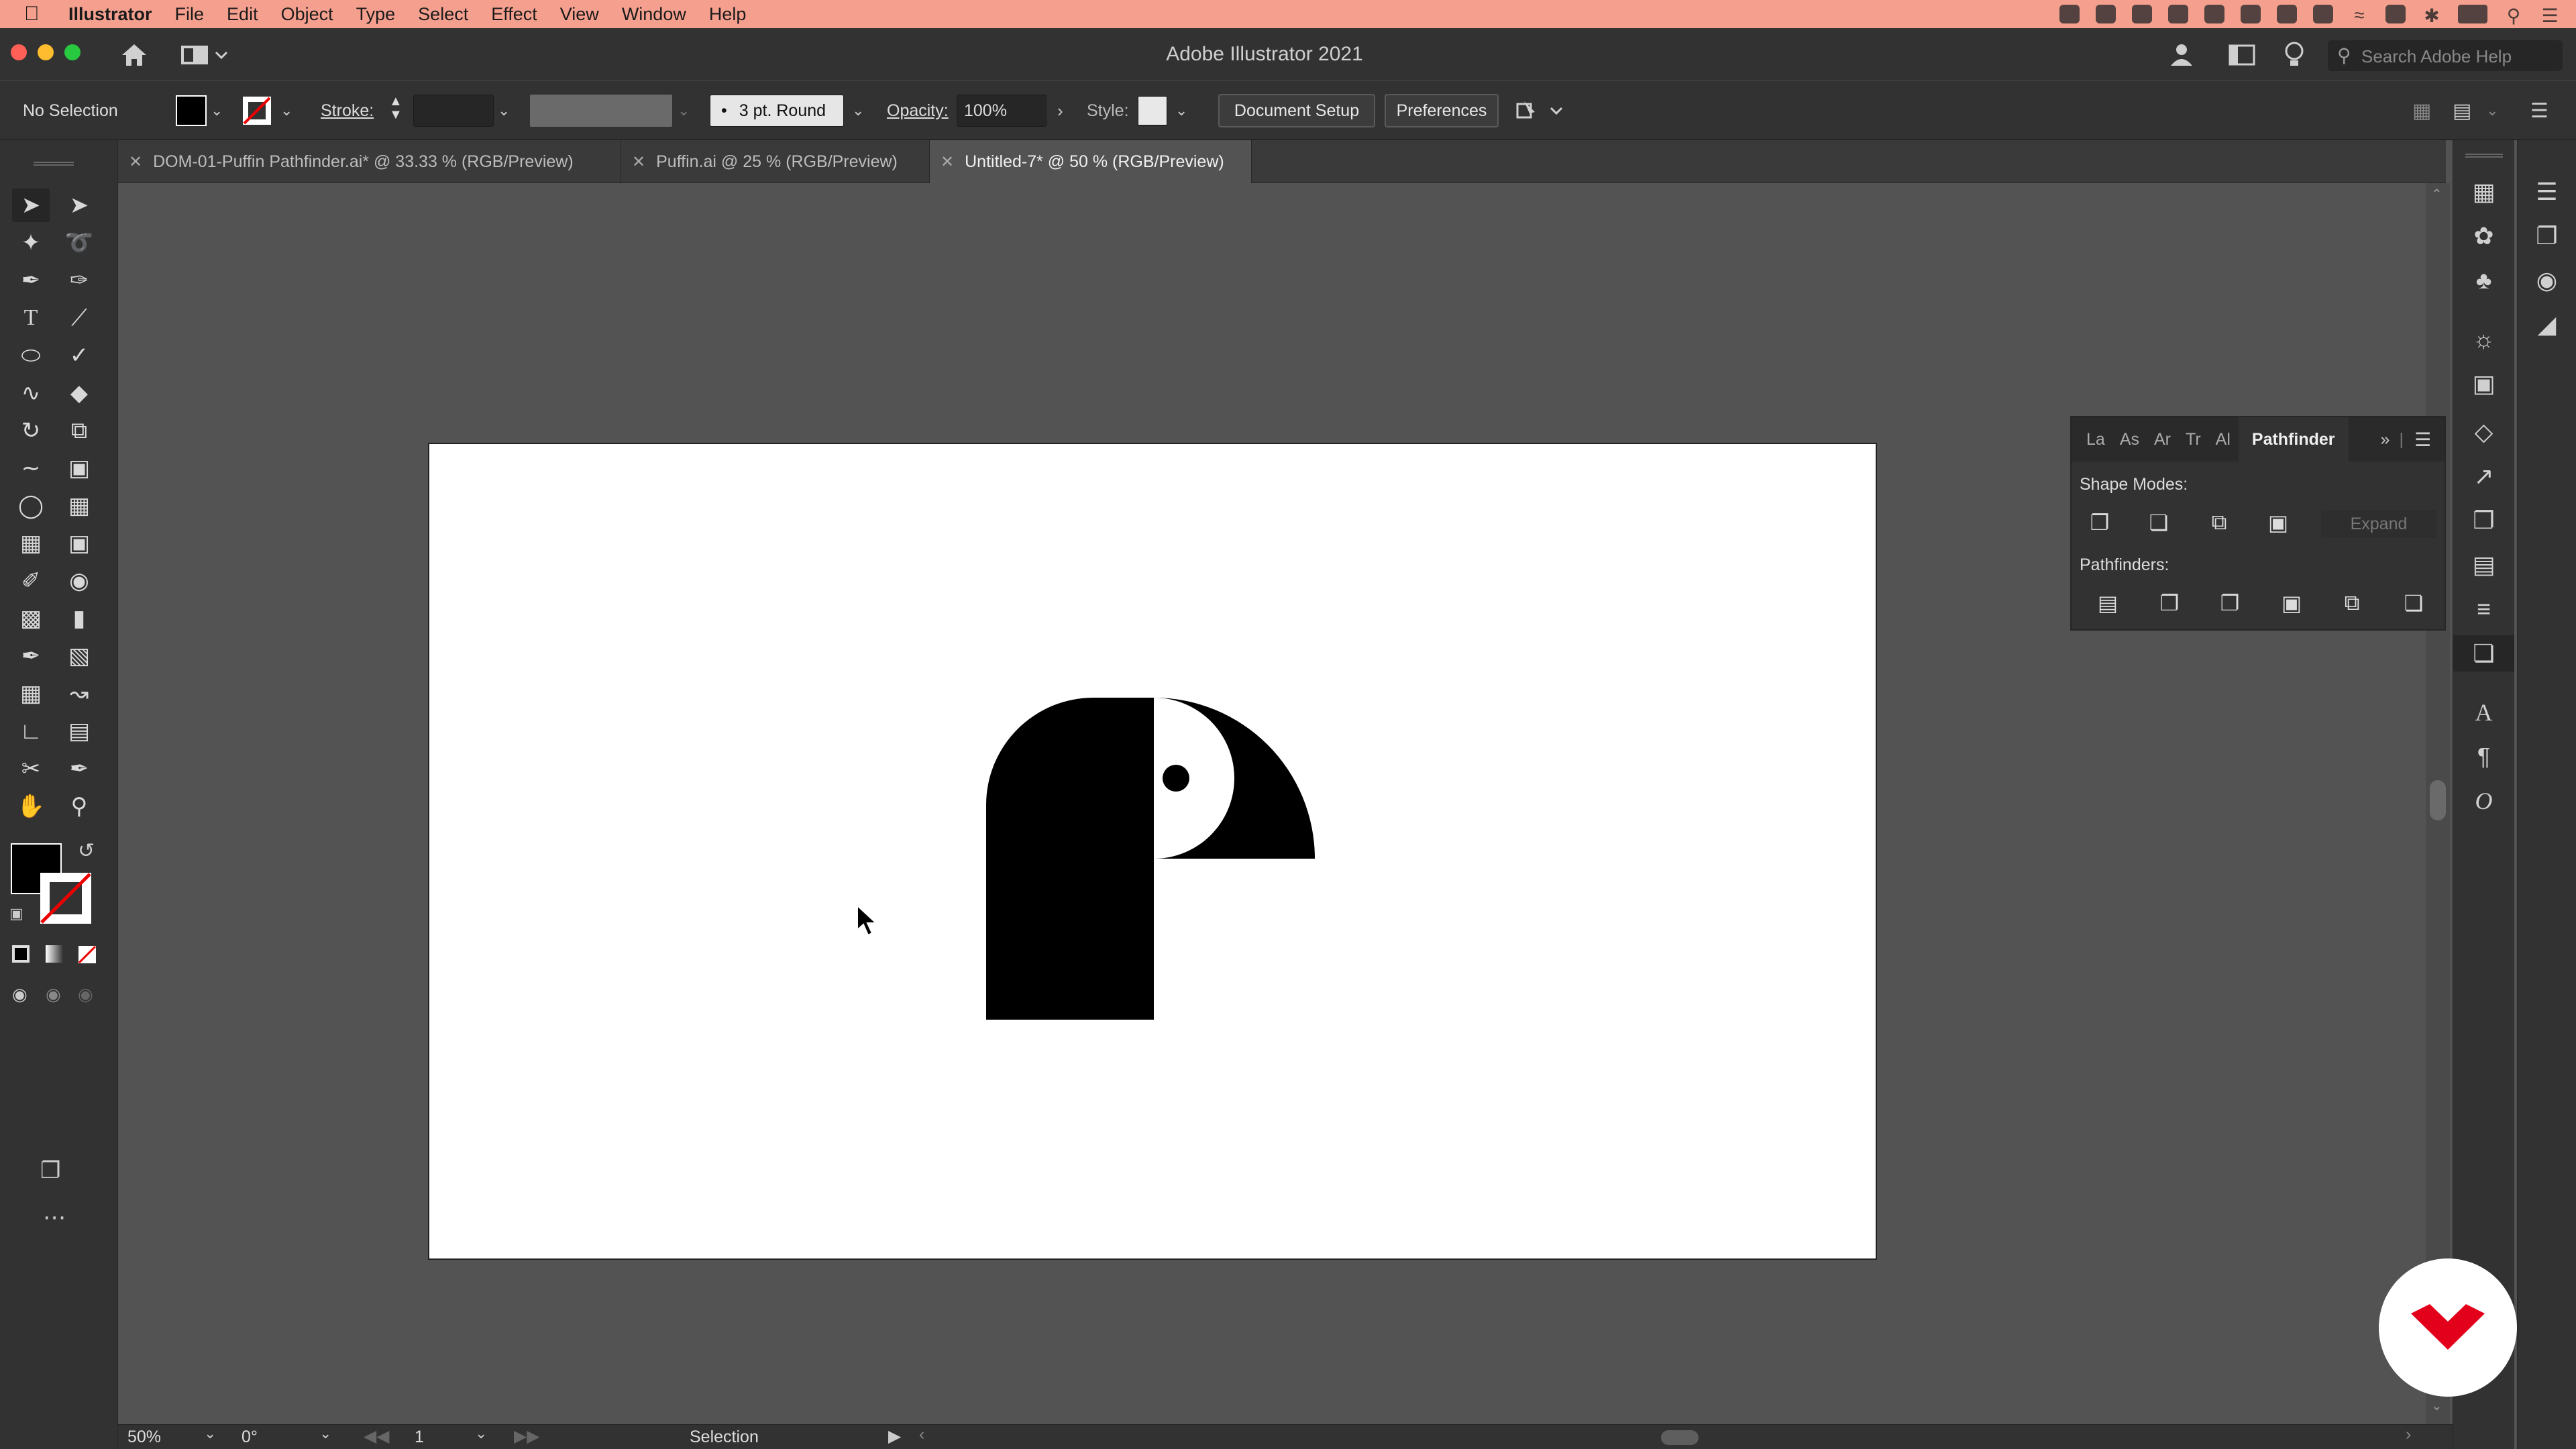 This screenshot has width=2576, height=1449. What do you see at coordinates (66, 898) in the screenshot?
I see `stroke-color-swatch` at bounding box center [66, 898].